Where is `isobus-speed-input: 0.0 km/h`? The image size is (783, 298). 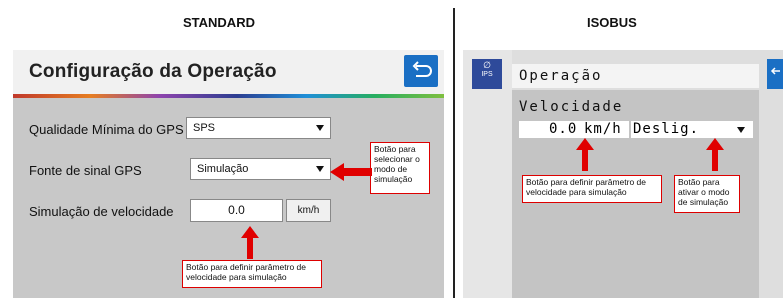
isobus-speed-input: 0.0 km/h is located at coordinates (574, 129).